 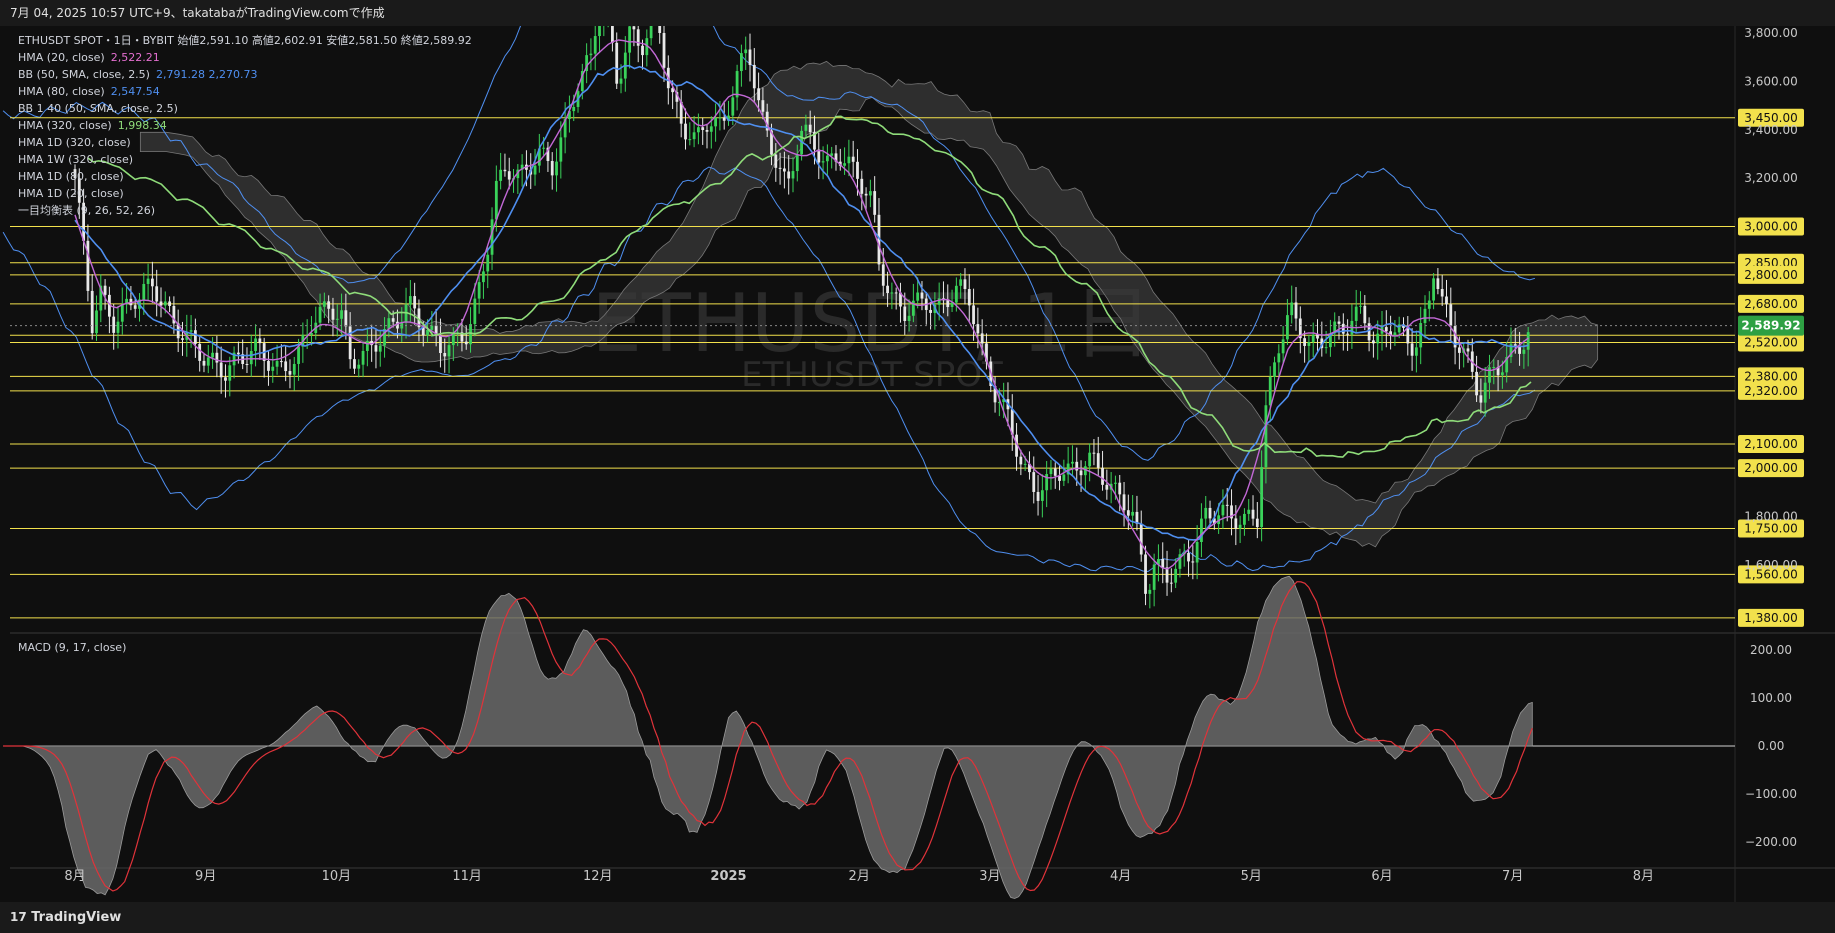 I want to click on indicator-name: HMA (80, close), so click(x=61, y=91).